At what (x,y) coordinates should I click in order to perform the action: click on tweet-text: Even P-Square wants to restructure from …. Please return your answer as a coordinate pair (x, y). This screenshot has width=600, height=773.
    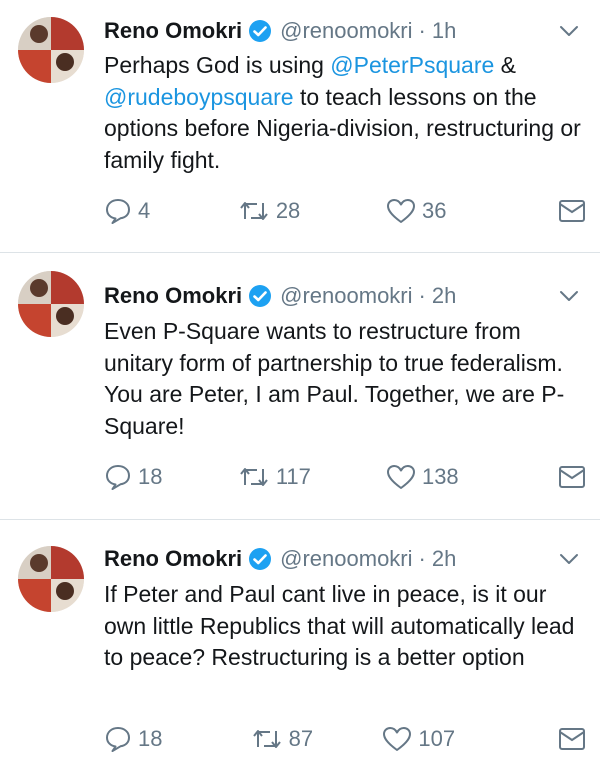
    Looking at the image, I should click on (334, 378).